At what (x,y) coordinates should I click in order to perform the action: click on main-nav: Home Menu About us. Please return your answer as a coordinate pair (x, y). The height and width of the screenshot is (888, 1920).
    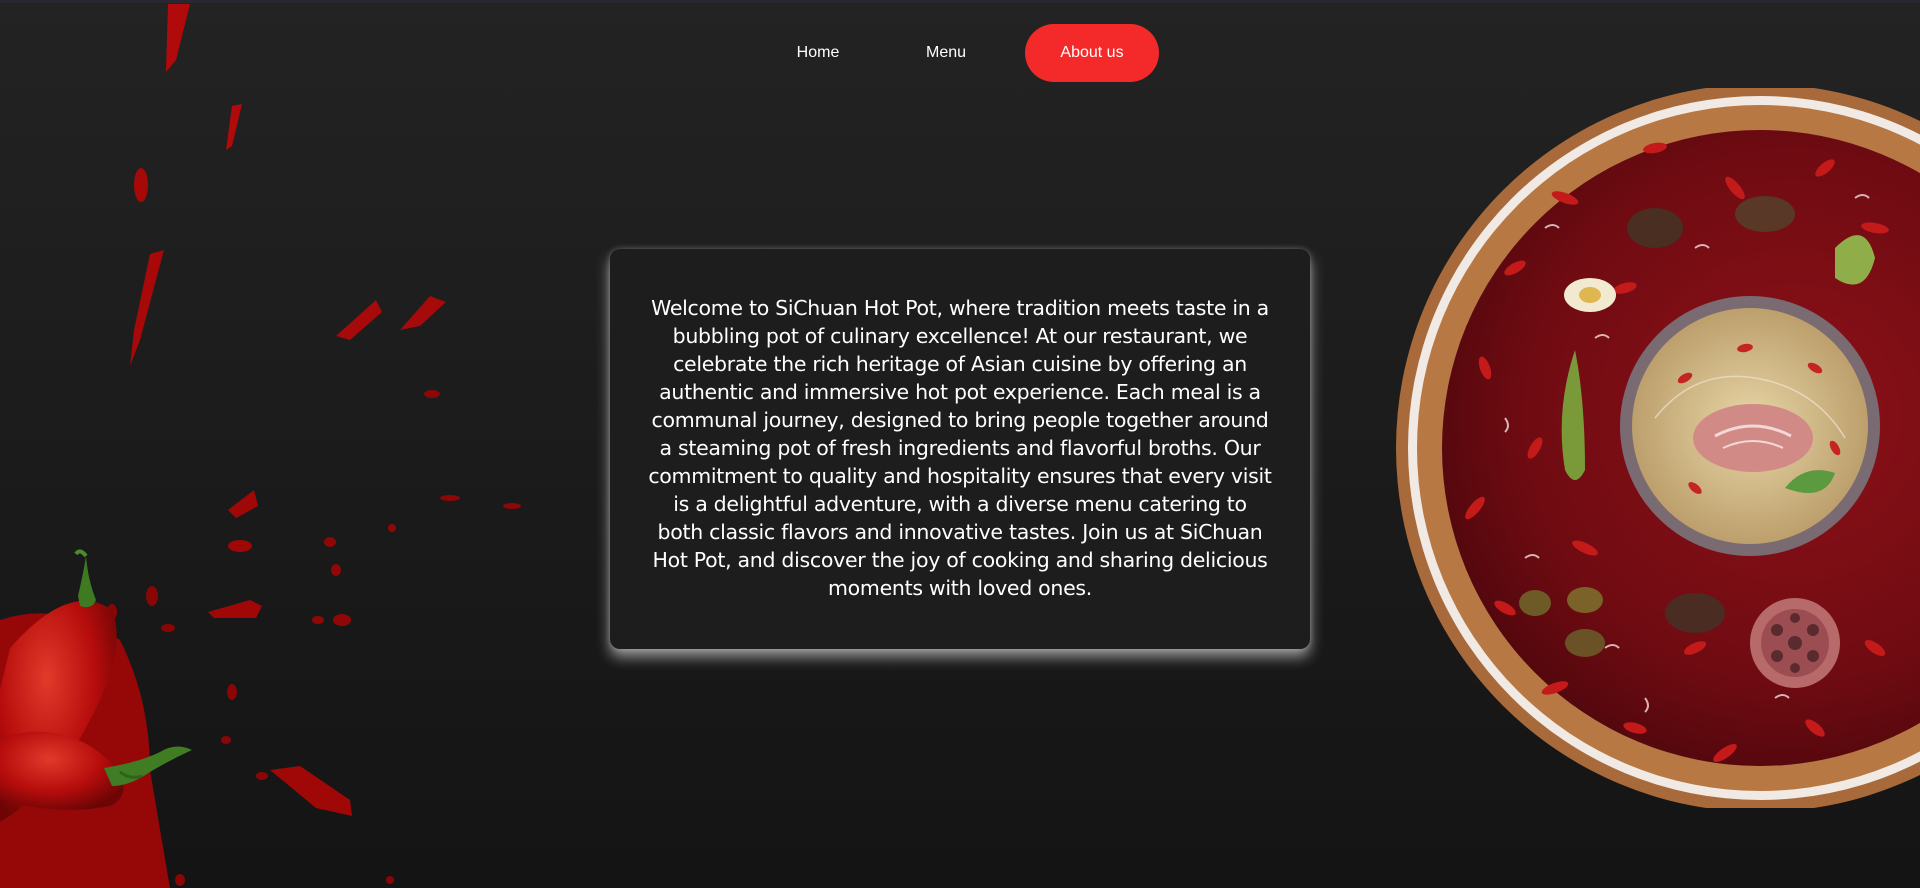
    Looking at the image, I should click on (959, 53).